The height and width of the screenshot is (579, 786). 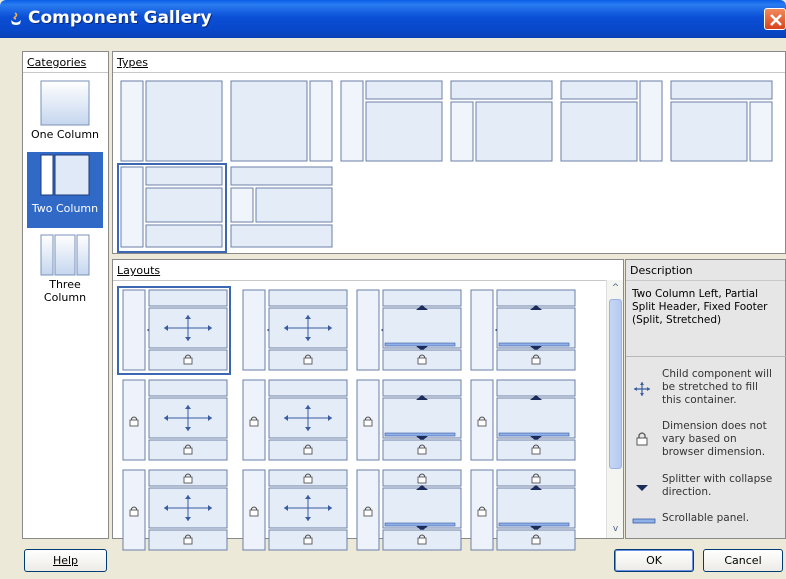 I want to click on category-three-column: Three Column, so click(x=65, y=270).